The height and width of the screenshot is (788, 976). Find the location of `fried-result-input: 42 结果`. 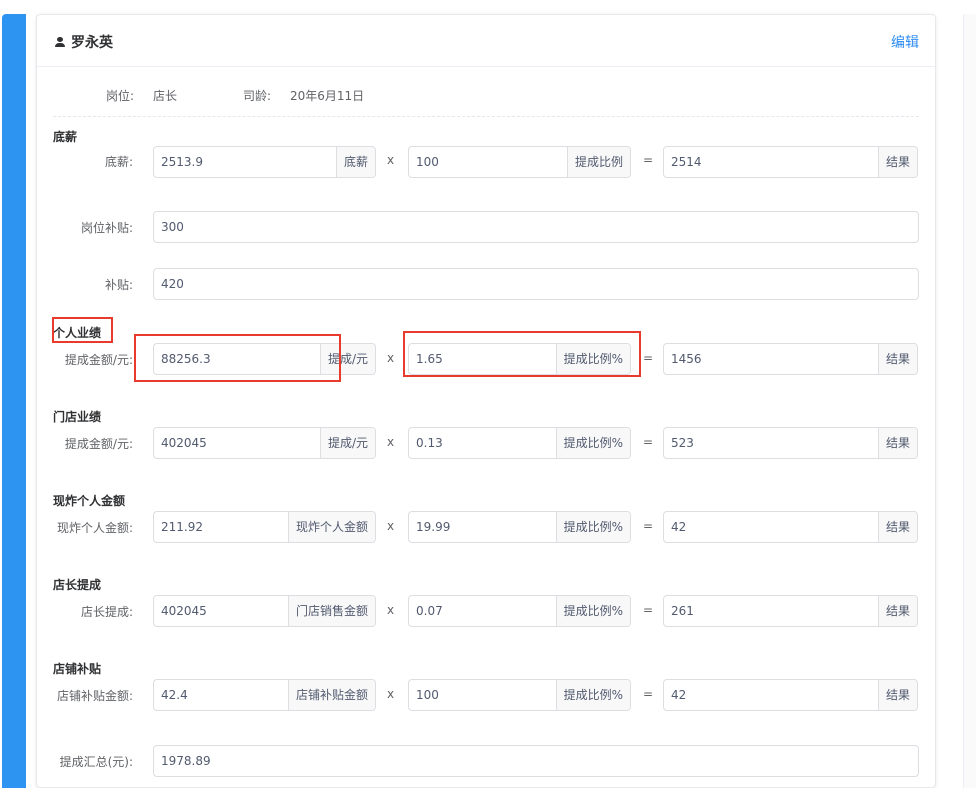

fried-result-input: 42 结果 is located at coordinates (790, 527).